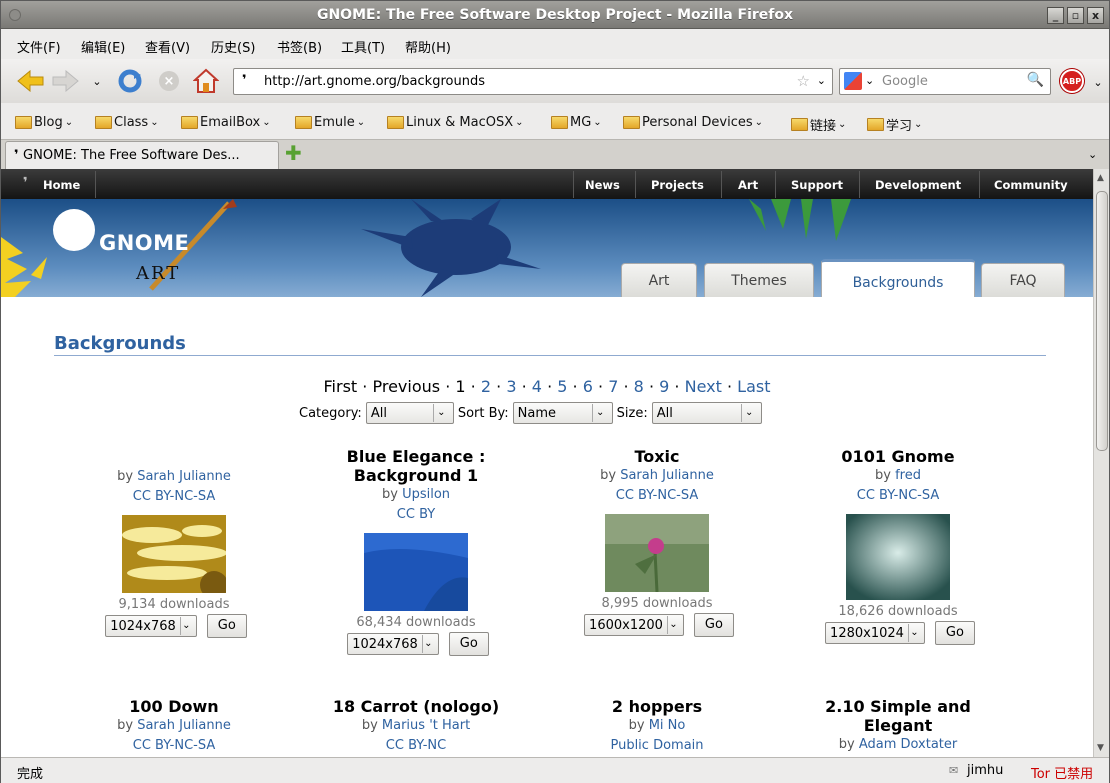  Describe the element at coordinates (1023, 280) in the screenshot. I see `tab-faq: FAQ` at that location.